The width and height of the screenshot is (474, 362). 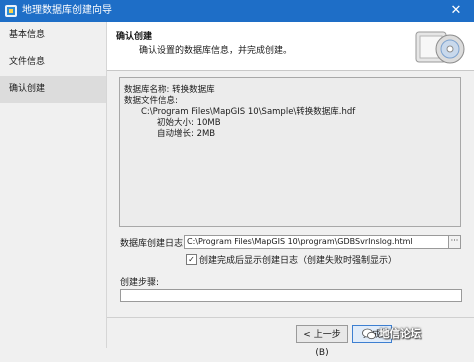 I want to click on step-title: 确认创建, so click(x=134, y=37).